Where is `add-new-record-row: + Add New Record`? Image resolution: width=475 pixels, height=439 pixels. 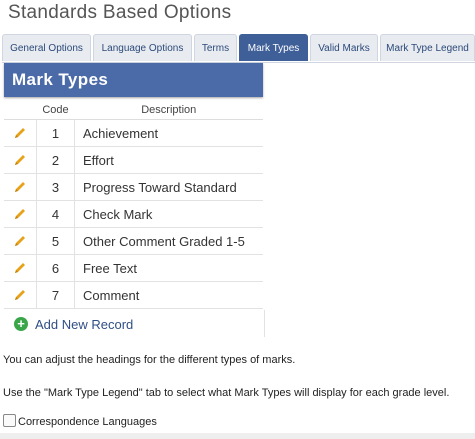
add-new-record-row: + Add New Record is located at coordinates (134, 323).